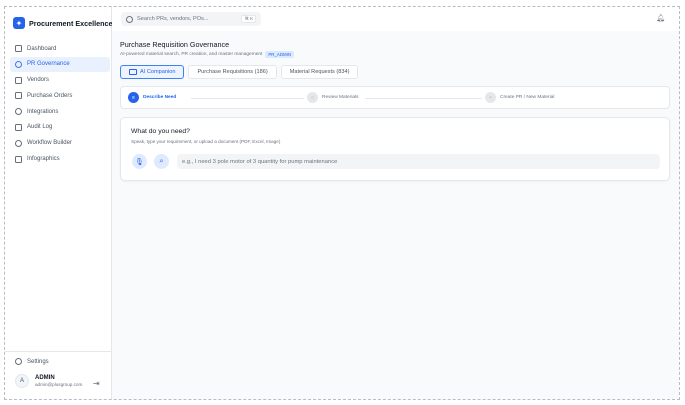 The width and height of the screenshot is (685, 405). I want to click on dashboard-icon, so click(18, 48).